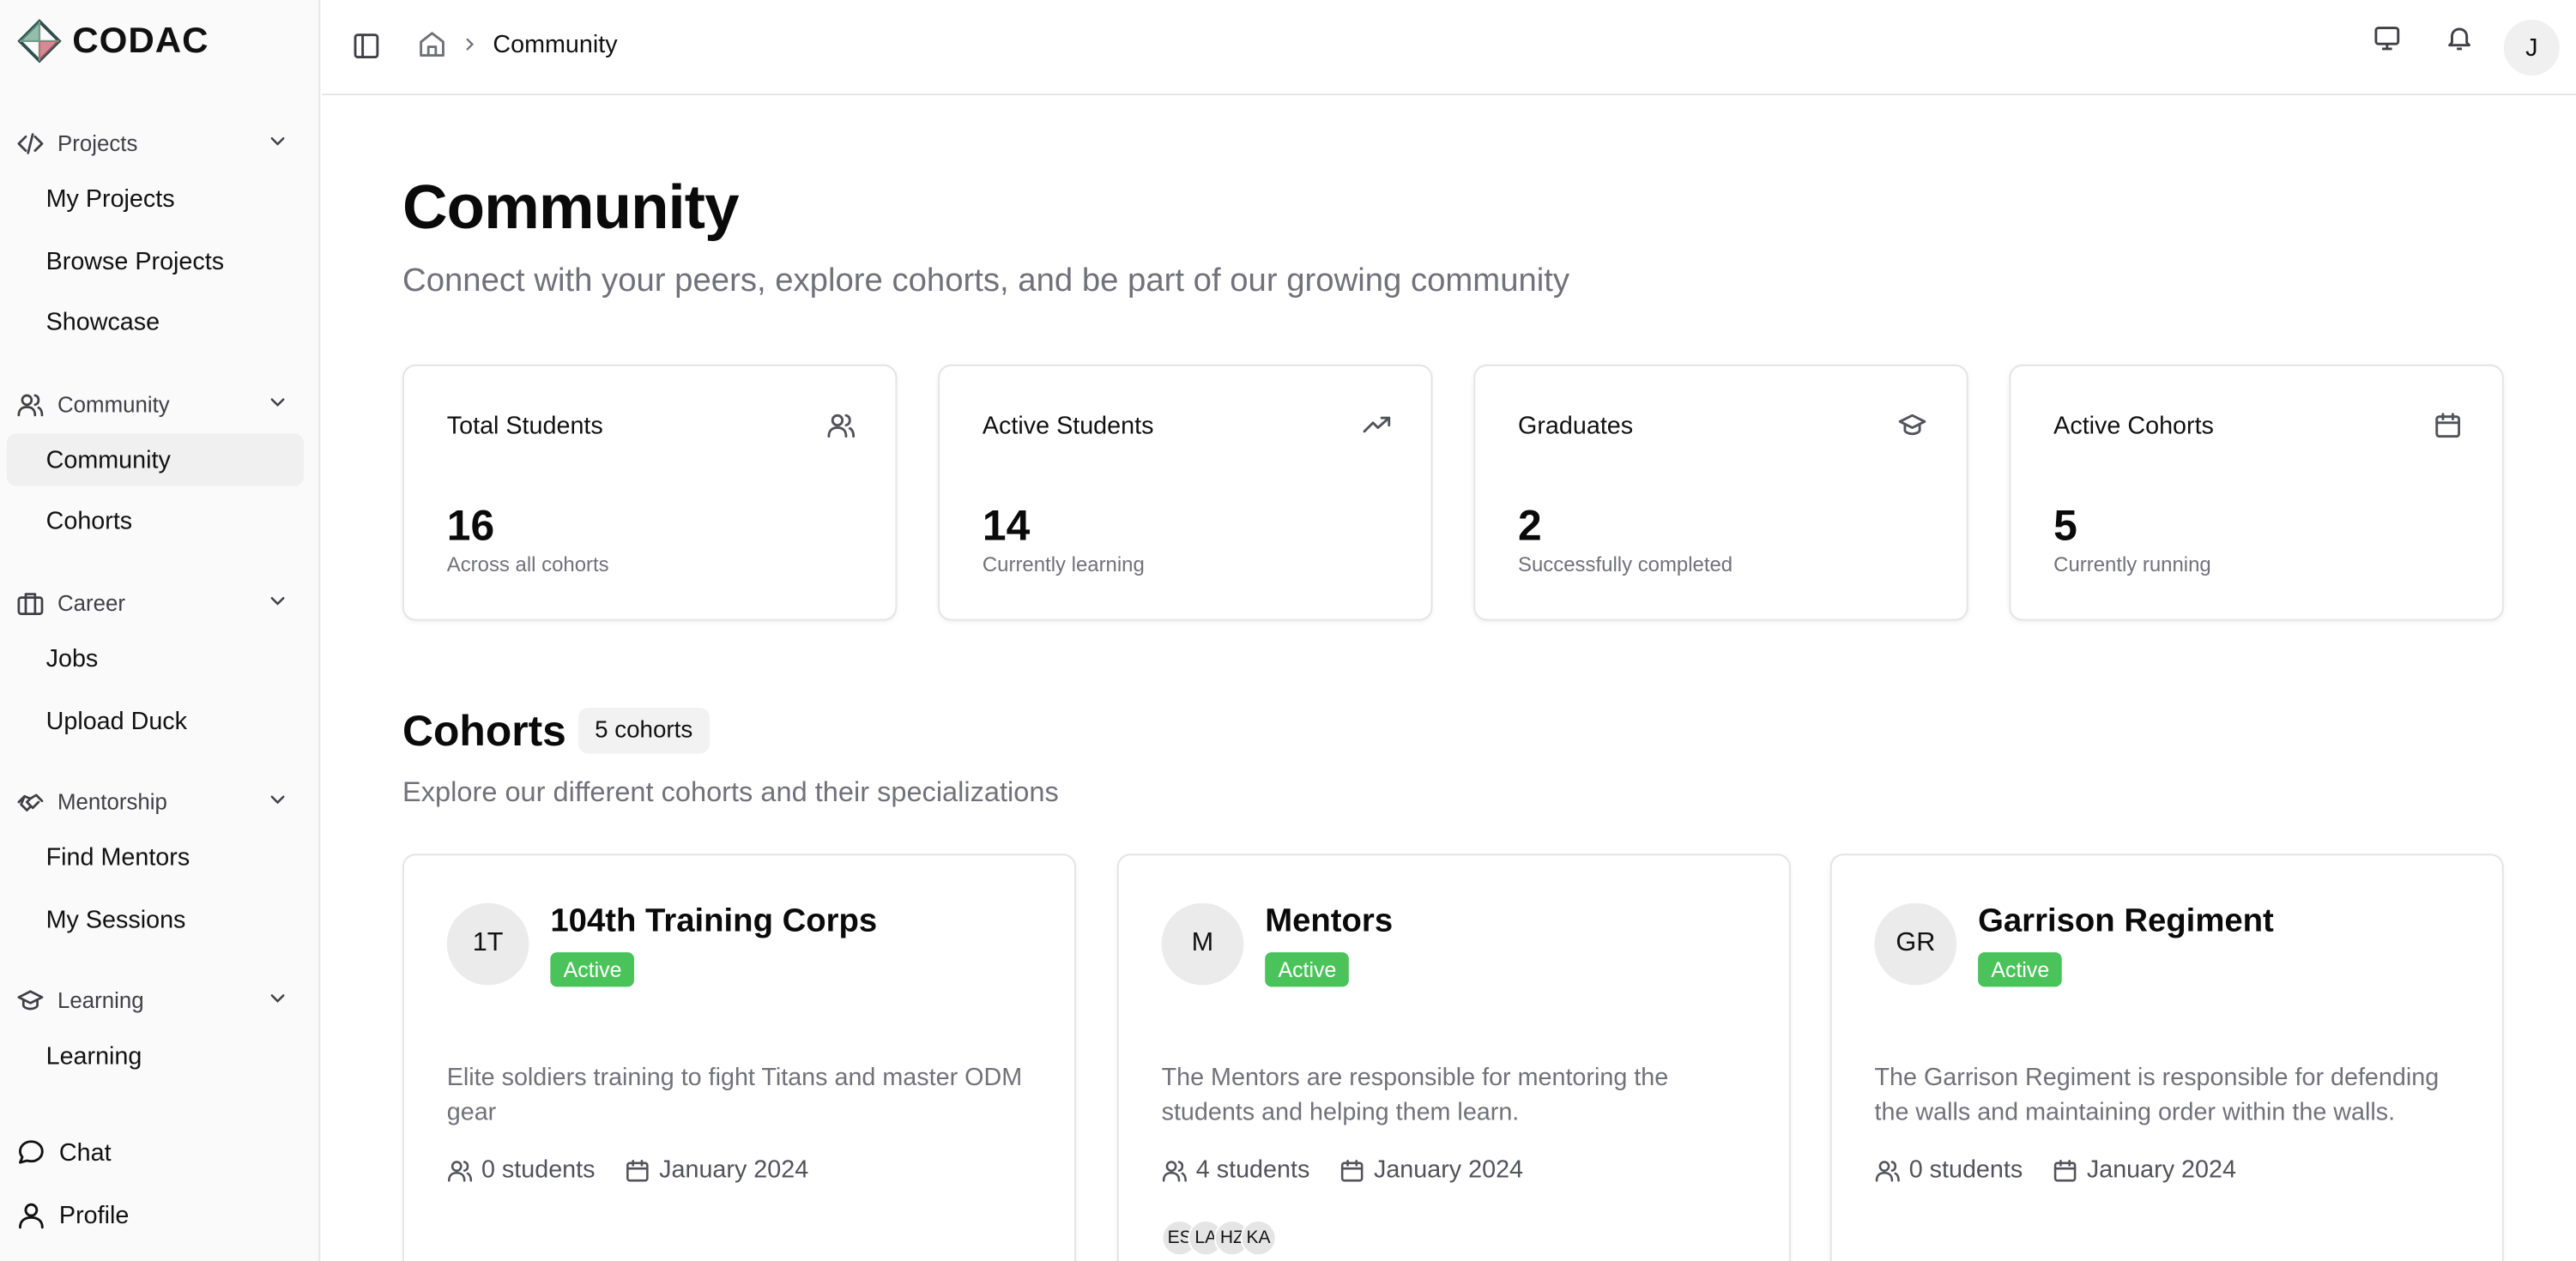 The width and height of the screenshot is (2576, 1261). I want to click on stat-value: 5, so click(2065, 526).